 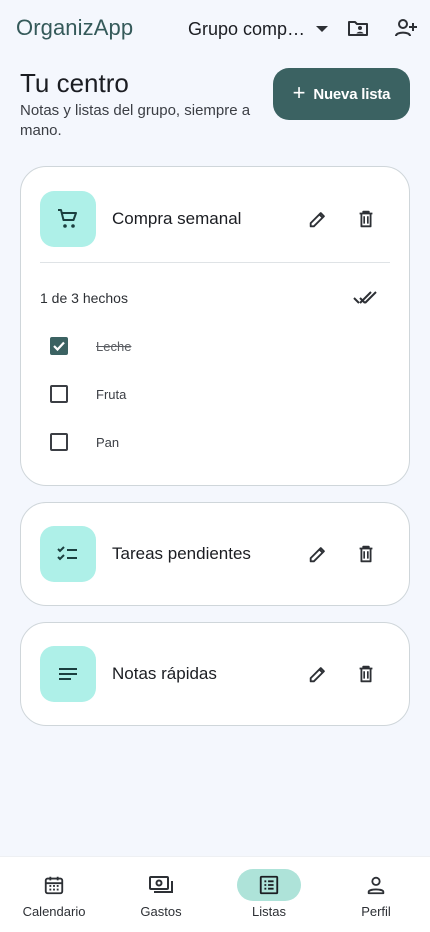 What do you see at coordinates (84, 298) in the screenshot?
I see `progress-text: 1 de 3 hechos` at bounding box center [84, 298].